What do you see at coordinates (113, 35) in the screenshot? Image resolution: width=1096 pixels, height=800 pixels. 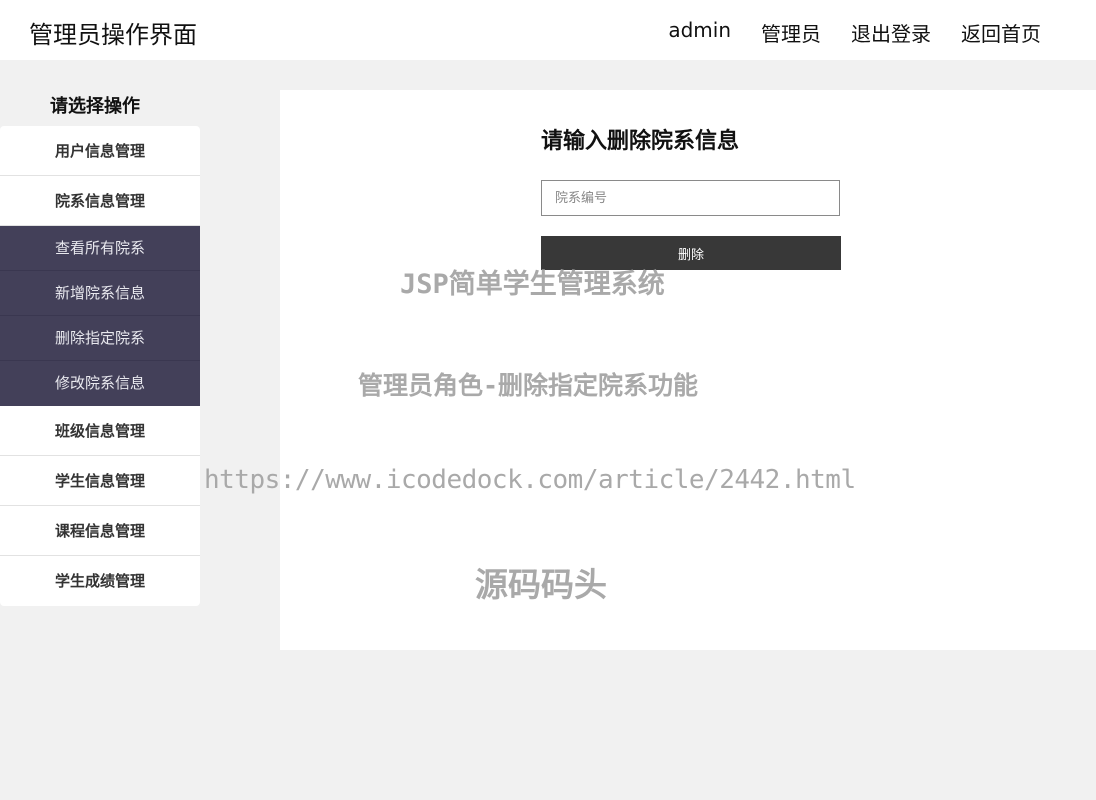 I see `app-title: 管理员操作界面` at bounding box center [113, 35].